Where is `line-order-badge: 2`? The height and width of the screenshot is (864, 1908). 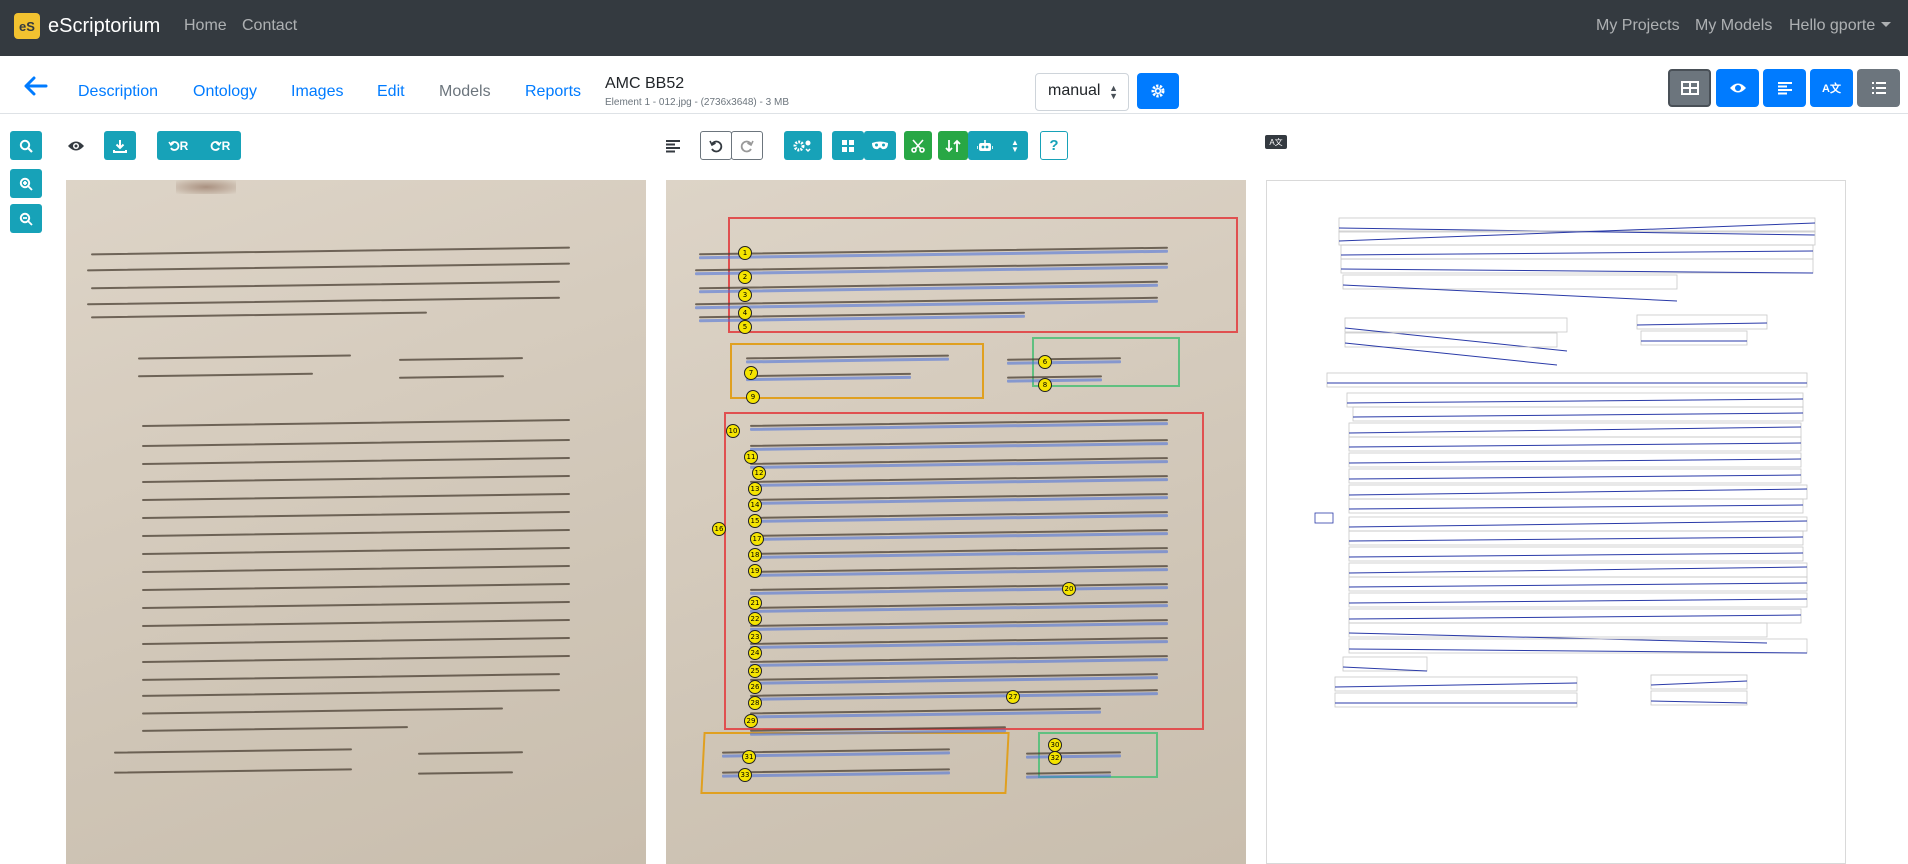
line-order-badge: 2 is located at coordinates (745, 277).